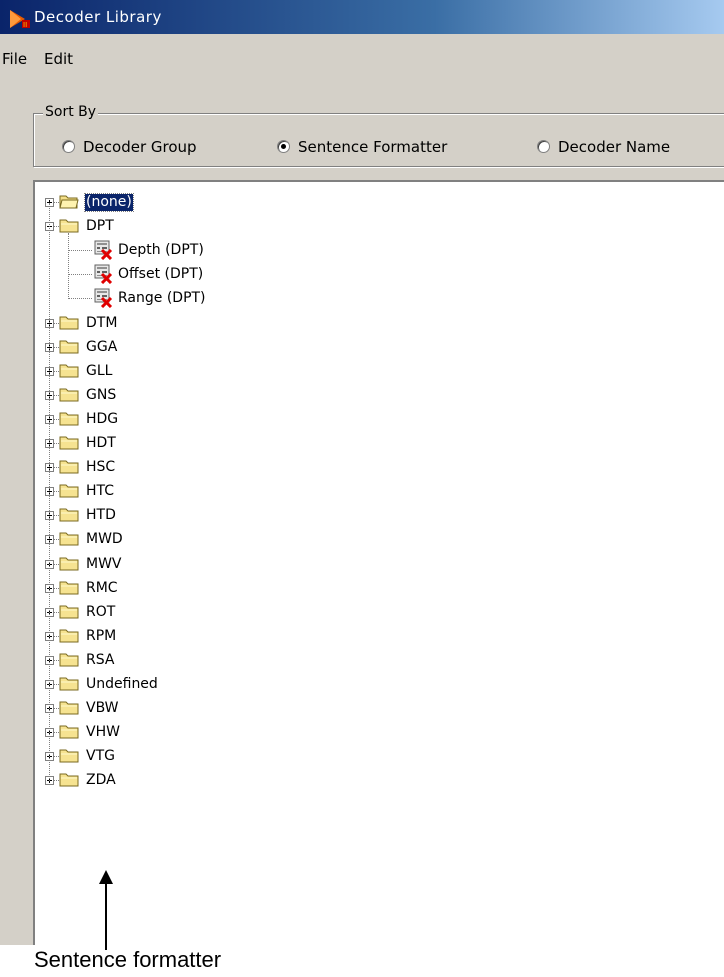 The width and height of the screenshot is (724, 977). Describe the element at coordinates (104, 564) in the screenshot. I see `tree-item-label: MWV` at that location.